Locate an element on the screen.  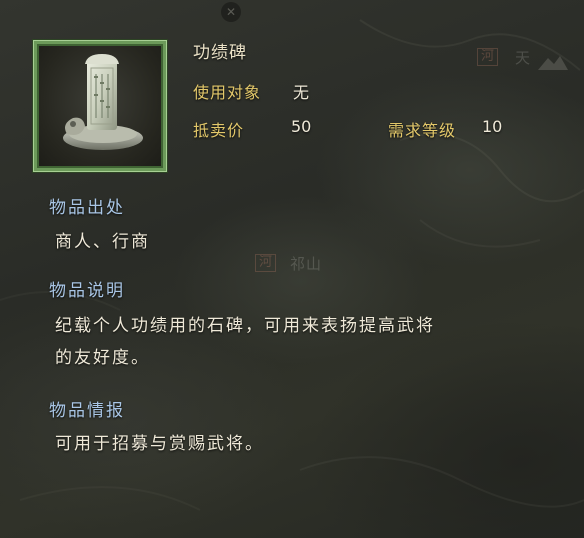
map-marker-icon: ✕ is located at coordinates (231, 12).